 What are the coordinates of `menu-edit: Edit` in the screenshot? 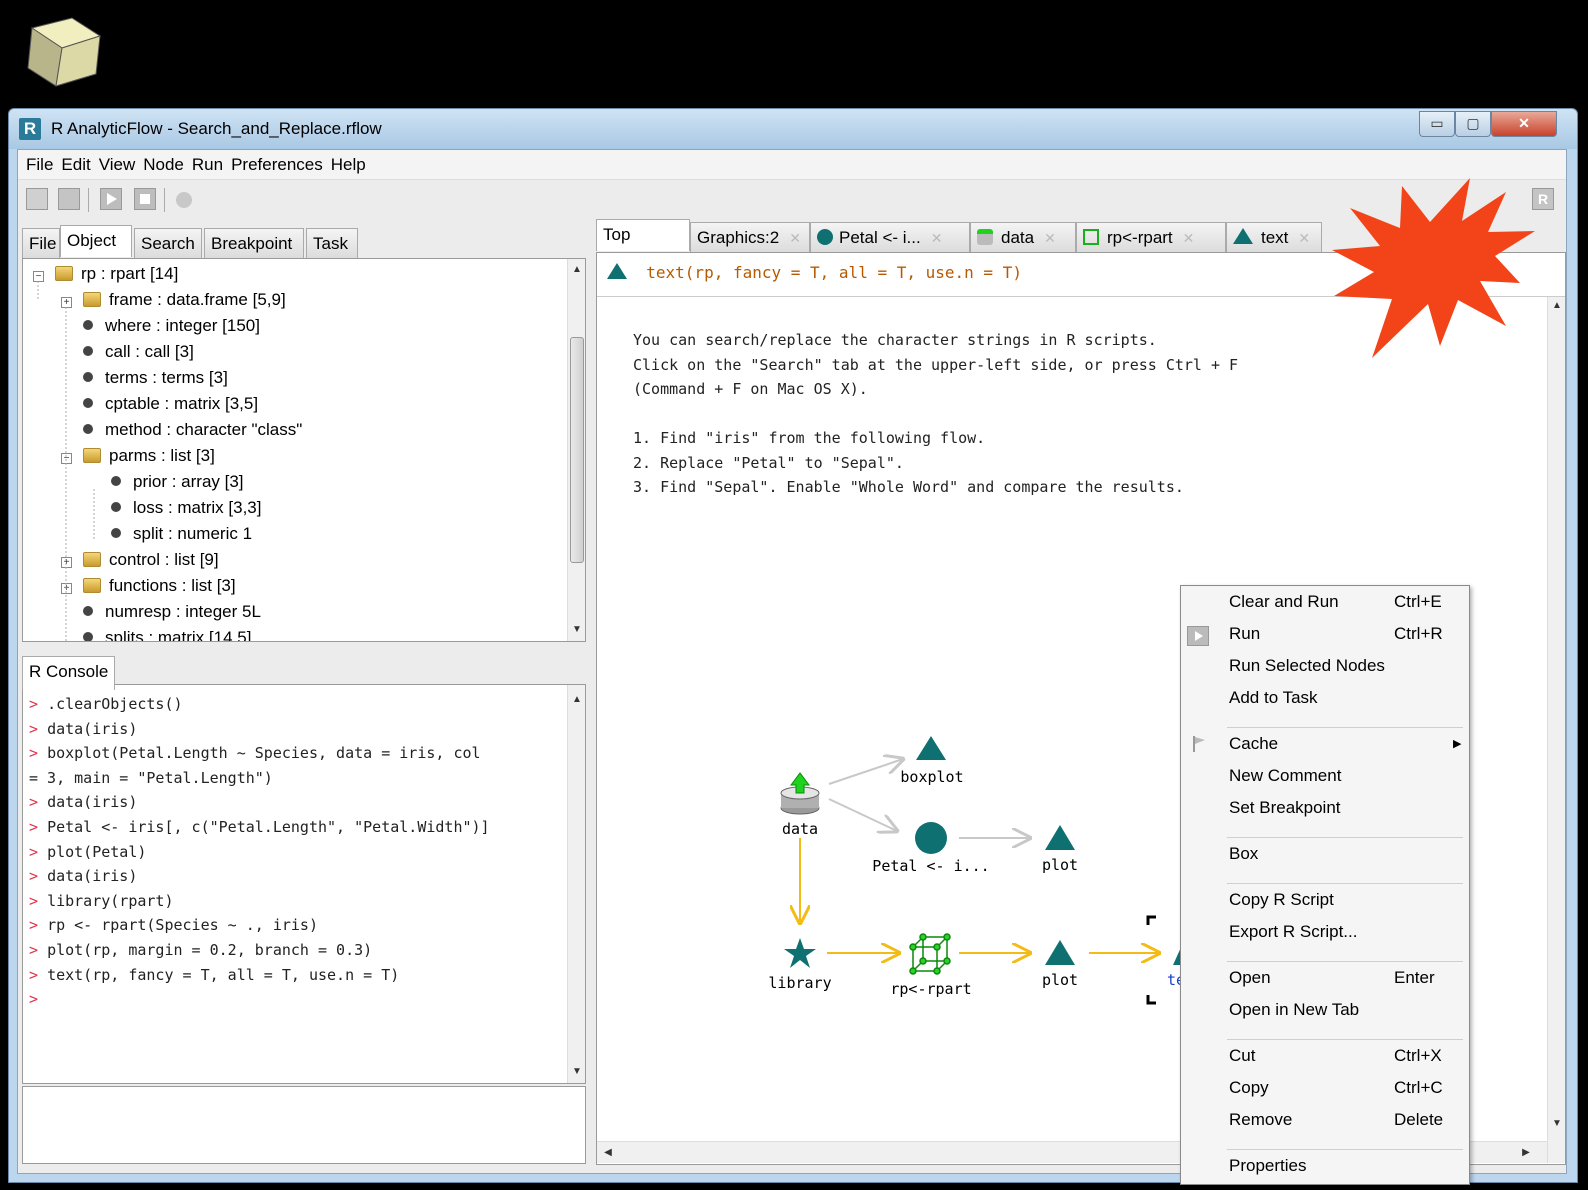 It's located at (75, 165).